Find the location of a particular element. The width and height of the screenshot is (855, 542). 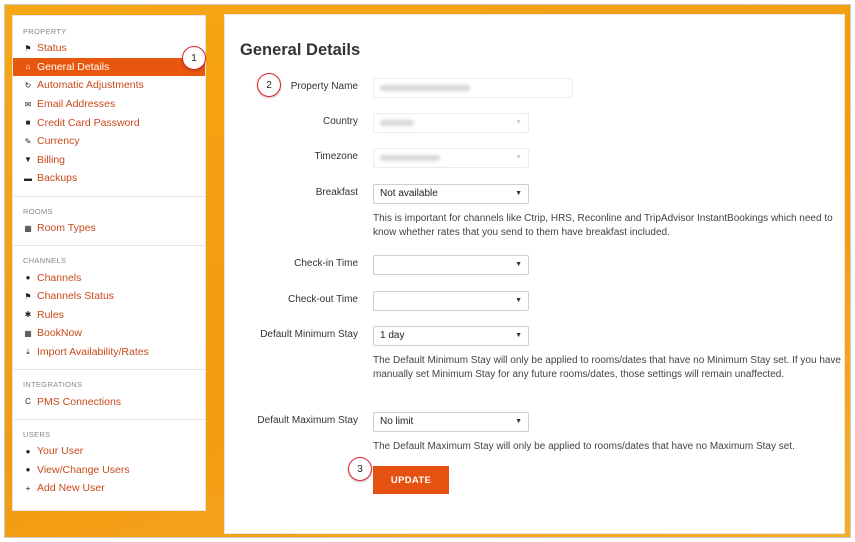

checkin-label: Check-in Time is located at coordinates (326, 263).